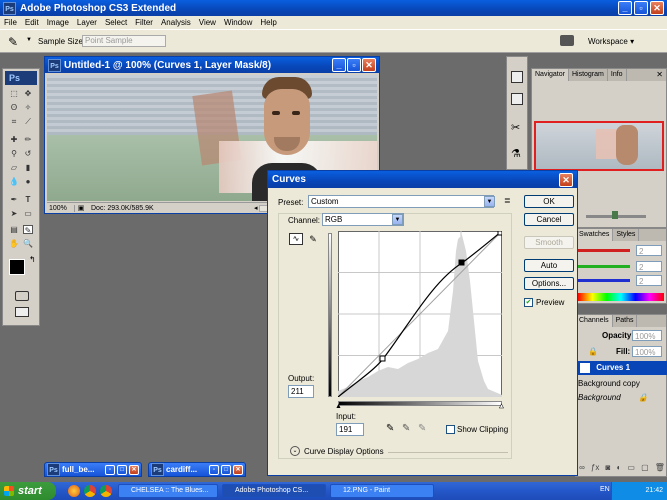 The width and height of the screenshot is (667, 500). Describe the element at coordinates (32, 259) in the screenshot. I see `swap-colors-icon: ↰` at that location.